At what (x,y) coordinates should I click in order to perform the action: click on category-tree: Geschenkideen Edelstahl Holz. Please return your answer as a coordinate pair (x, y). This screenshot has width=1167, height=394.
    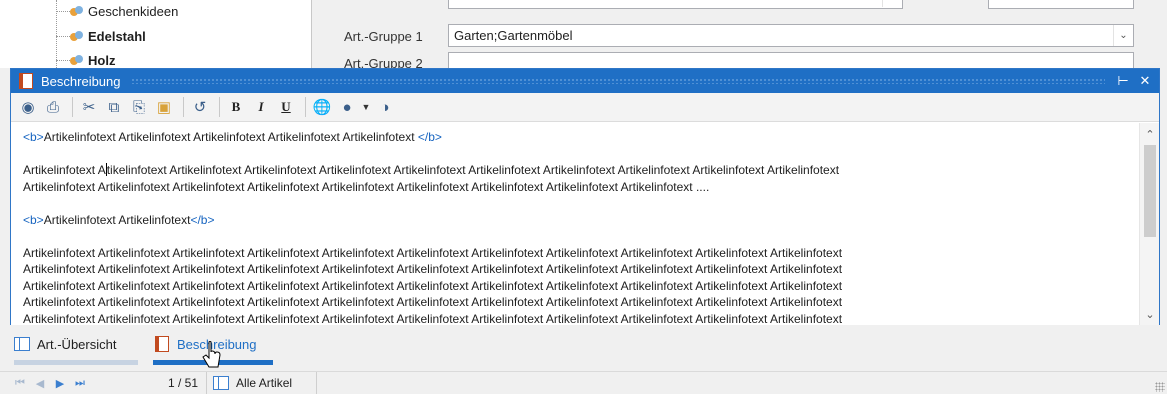
    Looking at the image, I should click on (156, 34).